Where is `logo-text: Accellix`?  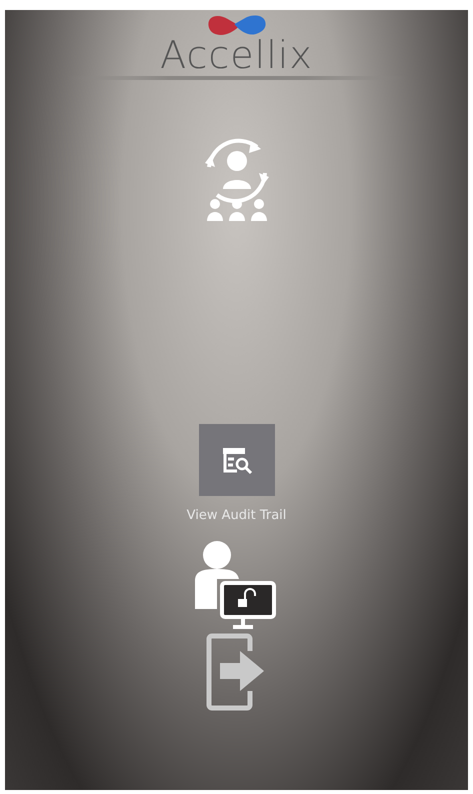 logo-text: Accellix is located at coordinates (236, 55).